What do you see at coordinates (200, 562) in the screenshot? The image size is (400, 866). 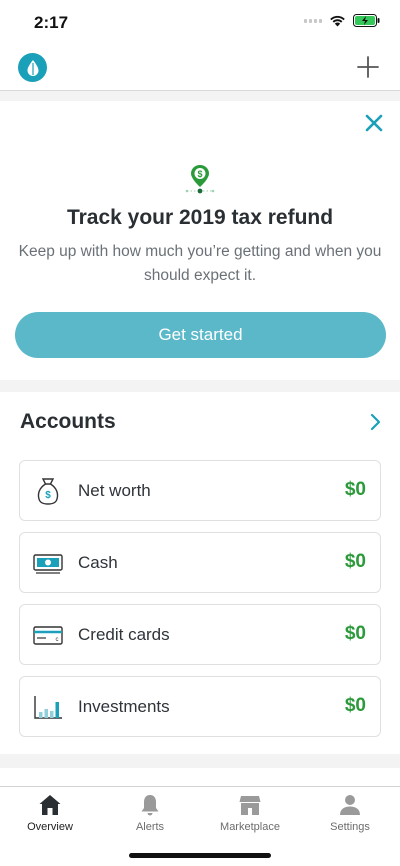 I see `account-row-cash: Cash $0` at bounding box center [200, 562].